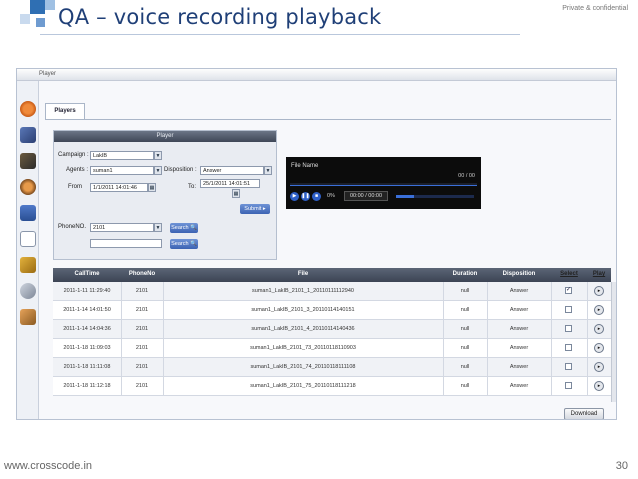 Image resolution: width=638 pixels, height=479 pixels. I want to click on cell-file: suman1_LakIB_2101_75_20110118111218, so click(303, 386).